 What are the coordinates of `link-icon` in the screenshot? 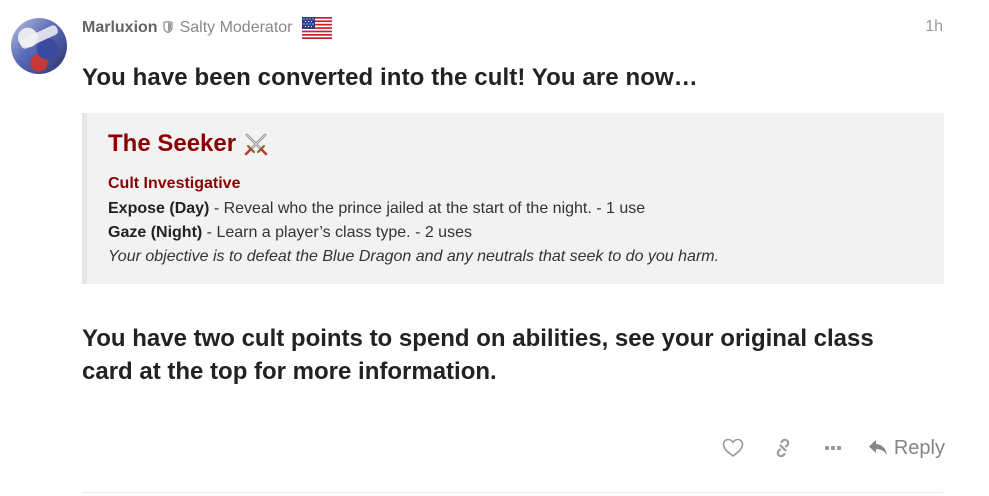 It's located at (783, 448).